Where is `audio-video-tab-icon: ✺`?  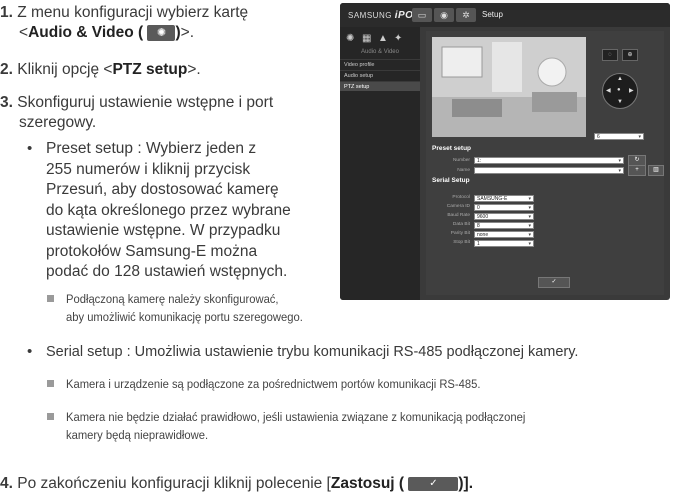
audio-video-tab-icon: ✺ is located at coordinates (161, 32).